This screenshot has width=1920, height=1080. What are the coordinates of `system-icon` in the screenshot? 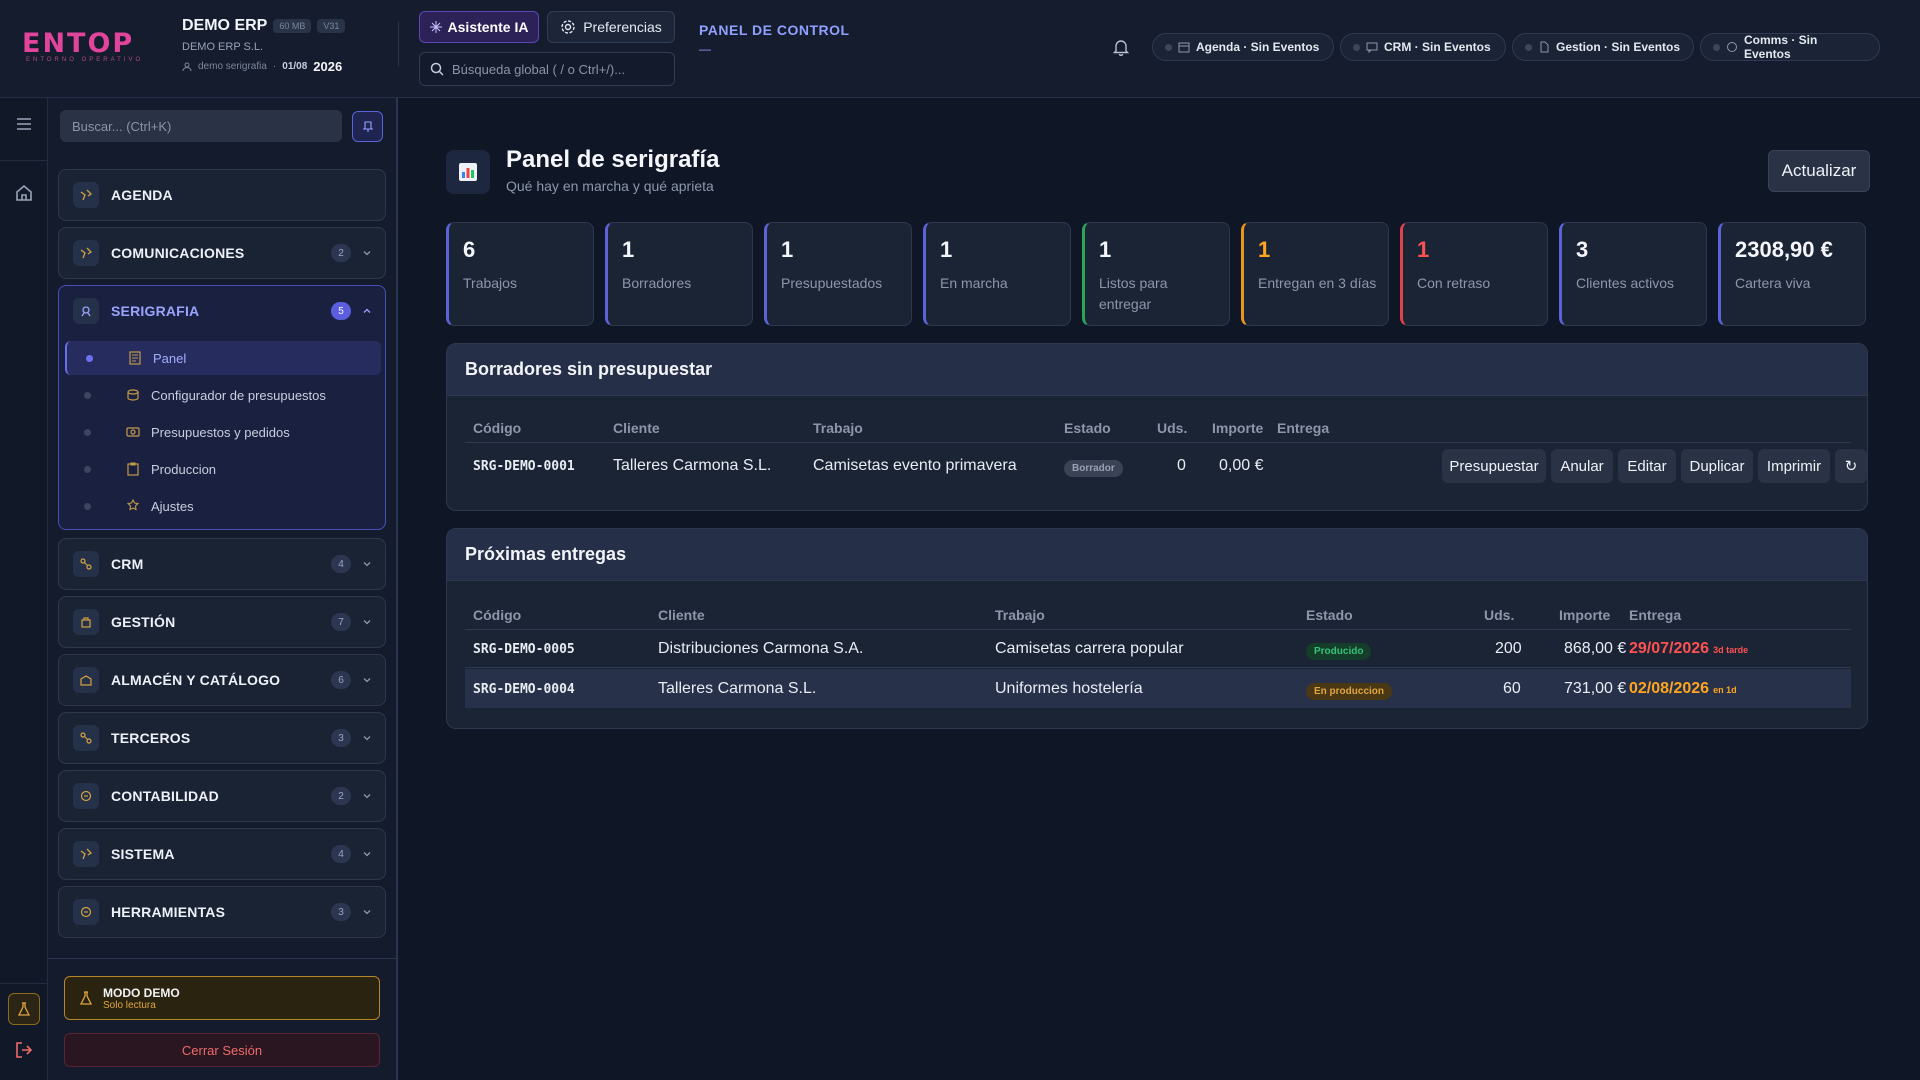 It's located at (86, 854).